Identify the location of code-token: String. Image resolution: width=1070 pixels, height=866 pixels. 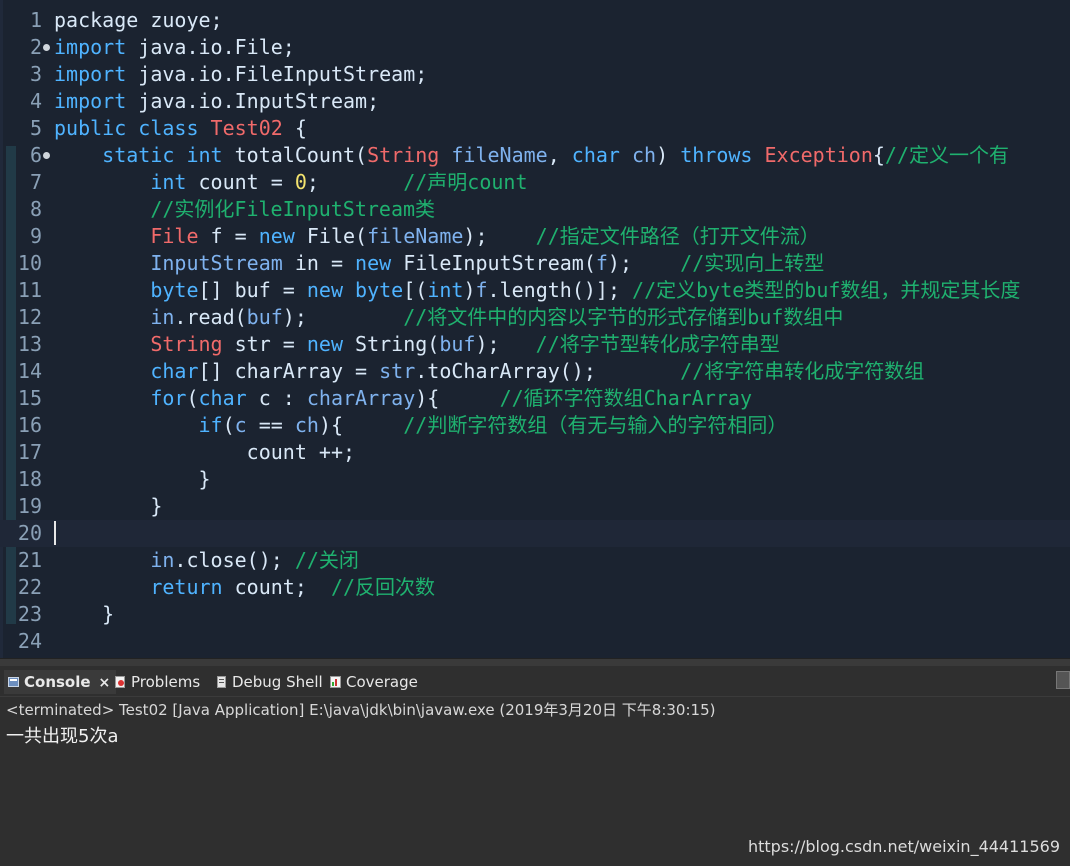
(138, 344).